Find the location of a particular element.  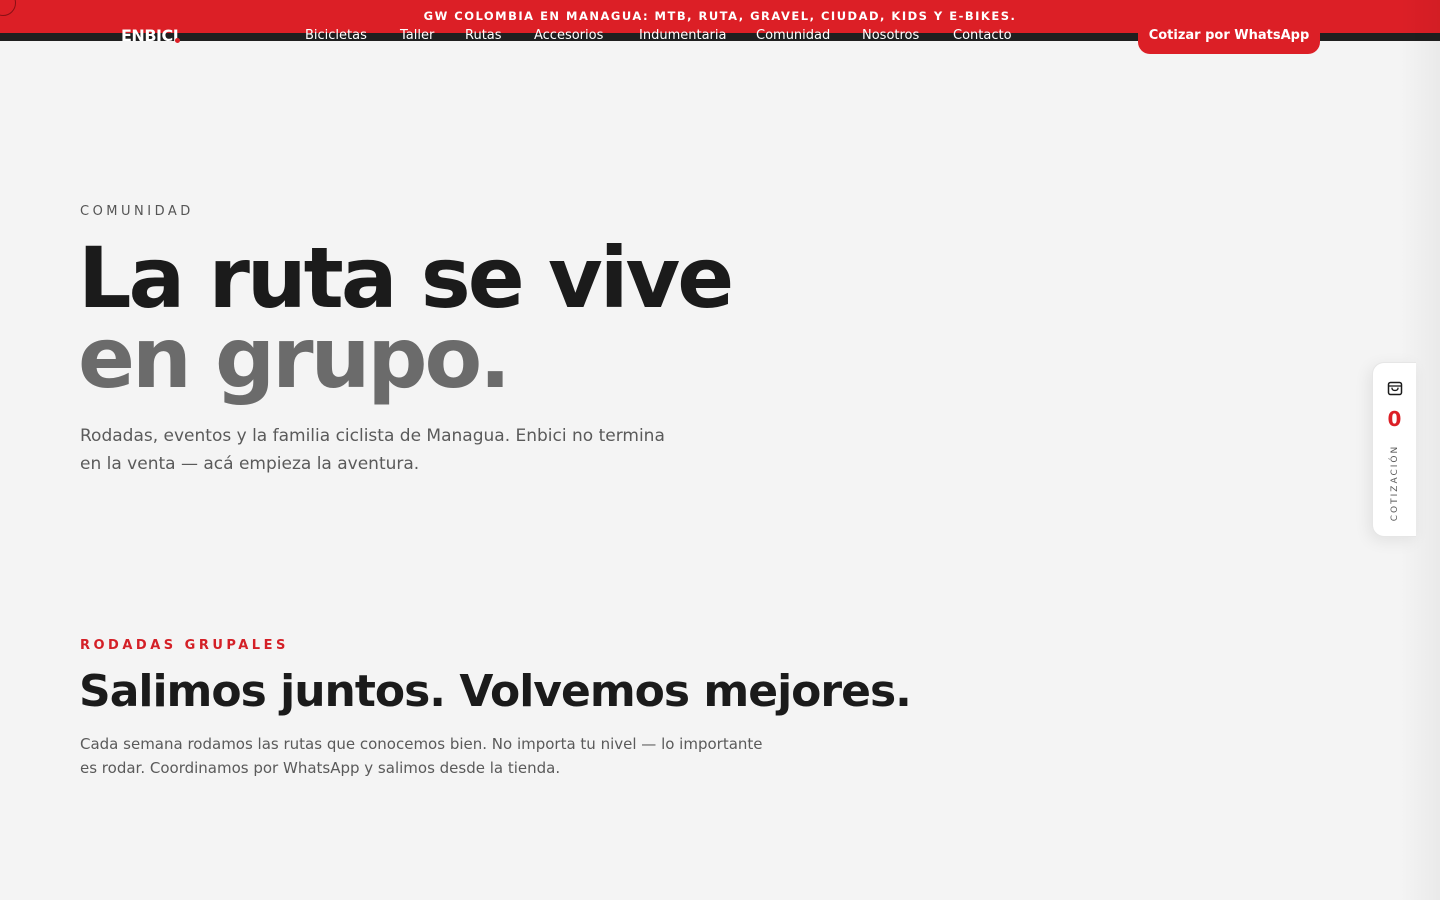

quote-label: COTIZACIÓN is located at coordinates (1395, 483).